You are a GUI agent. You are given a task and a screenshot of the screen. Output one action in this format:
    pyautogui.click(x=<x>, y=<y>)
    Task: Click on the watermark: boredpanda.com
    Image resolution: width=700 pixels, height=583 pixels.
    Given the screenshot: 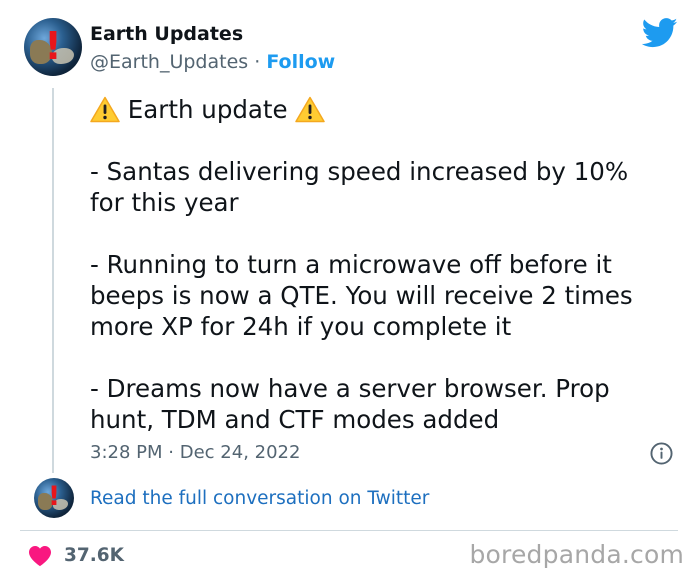 What is the action you would take?
    pyautogui.click(x=576, y=554)
    